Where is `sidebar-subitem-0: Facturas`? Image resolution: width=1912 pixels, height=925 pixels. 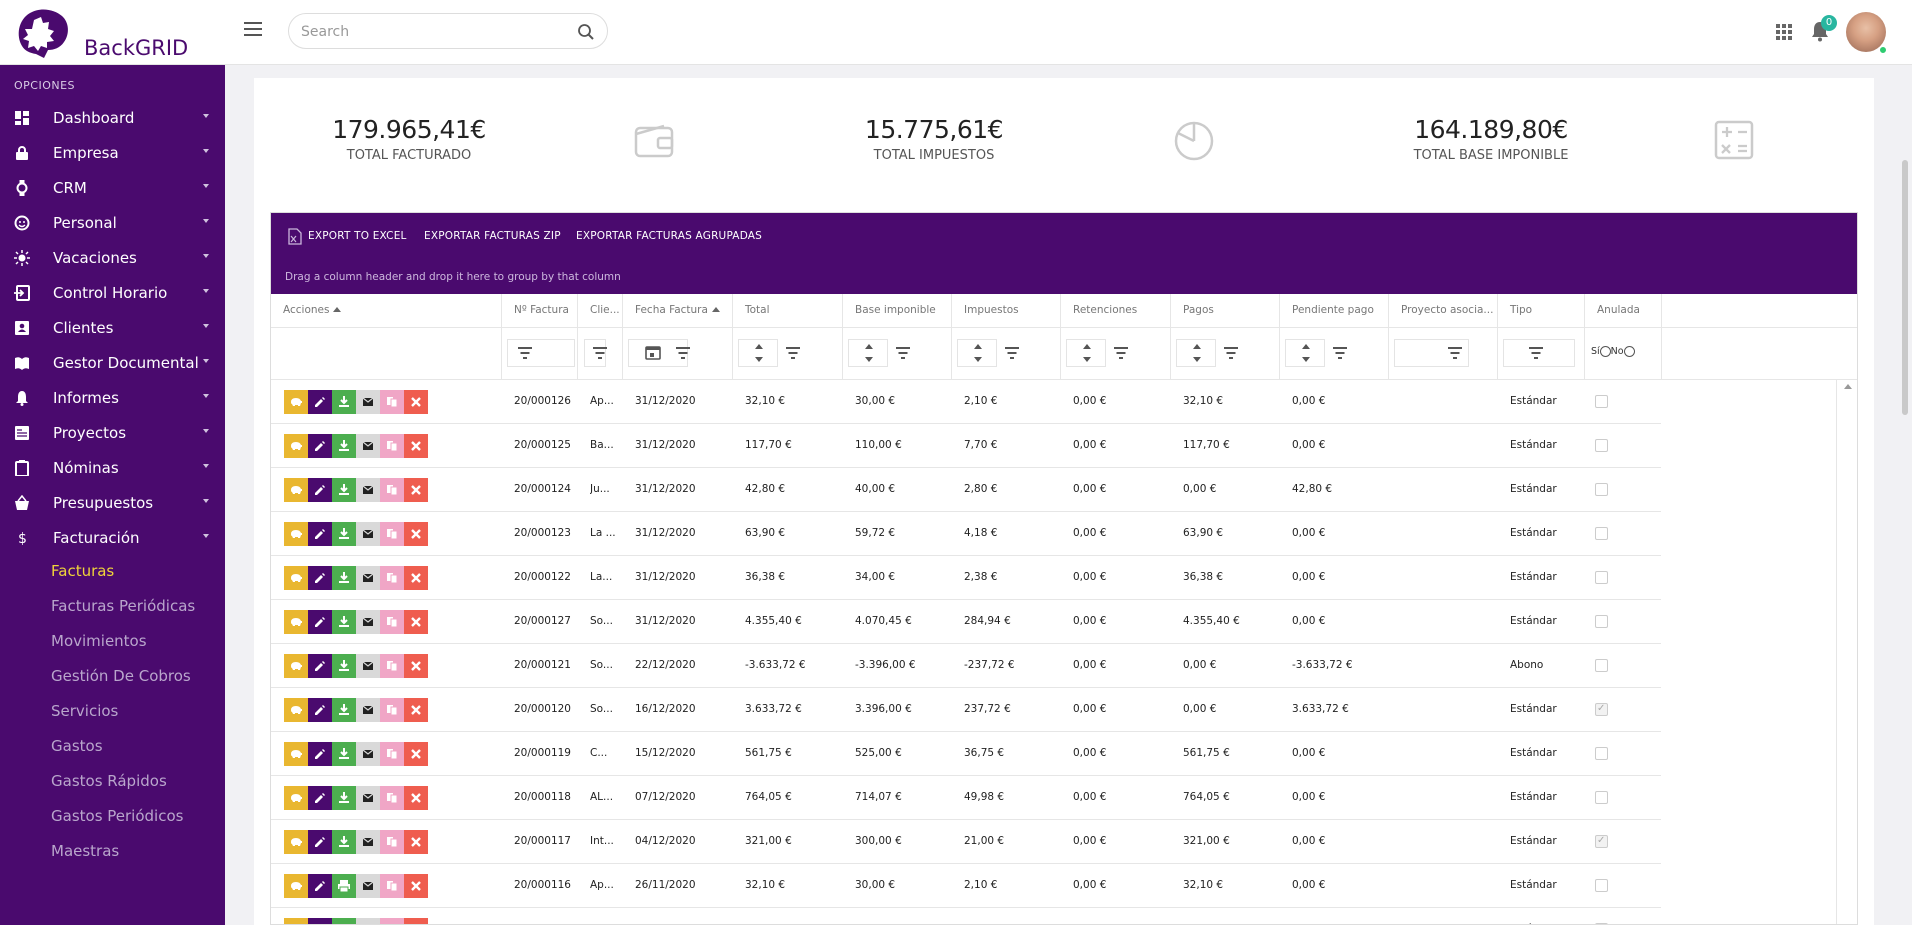
sidebar-subitem-0: Facturas is located at coordinates (82, 571).